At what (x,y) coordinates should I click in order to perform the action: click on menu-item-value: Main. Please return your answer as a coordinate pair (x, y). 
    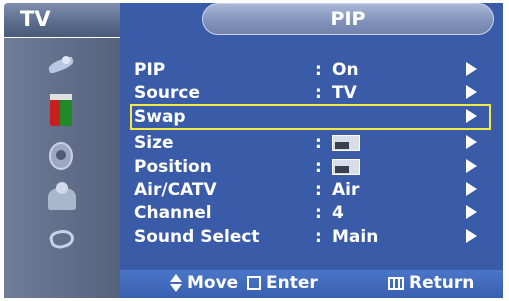
    Looking at the image, I should click on (355, 237).